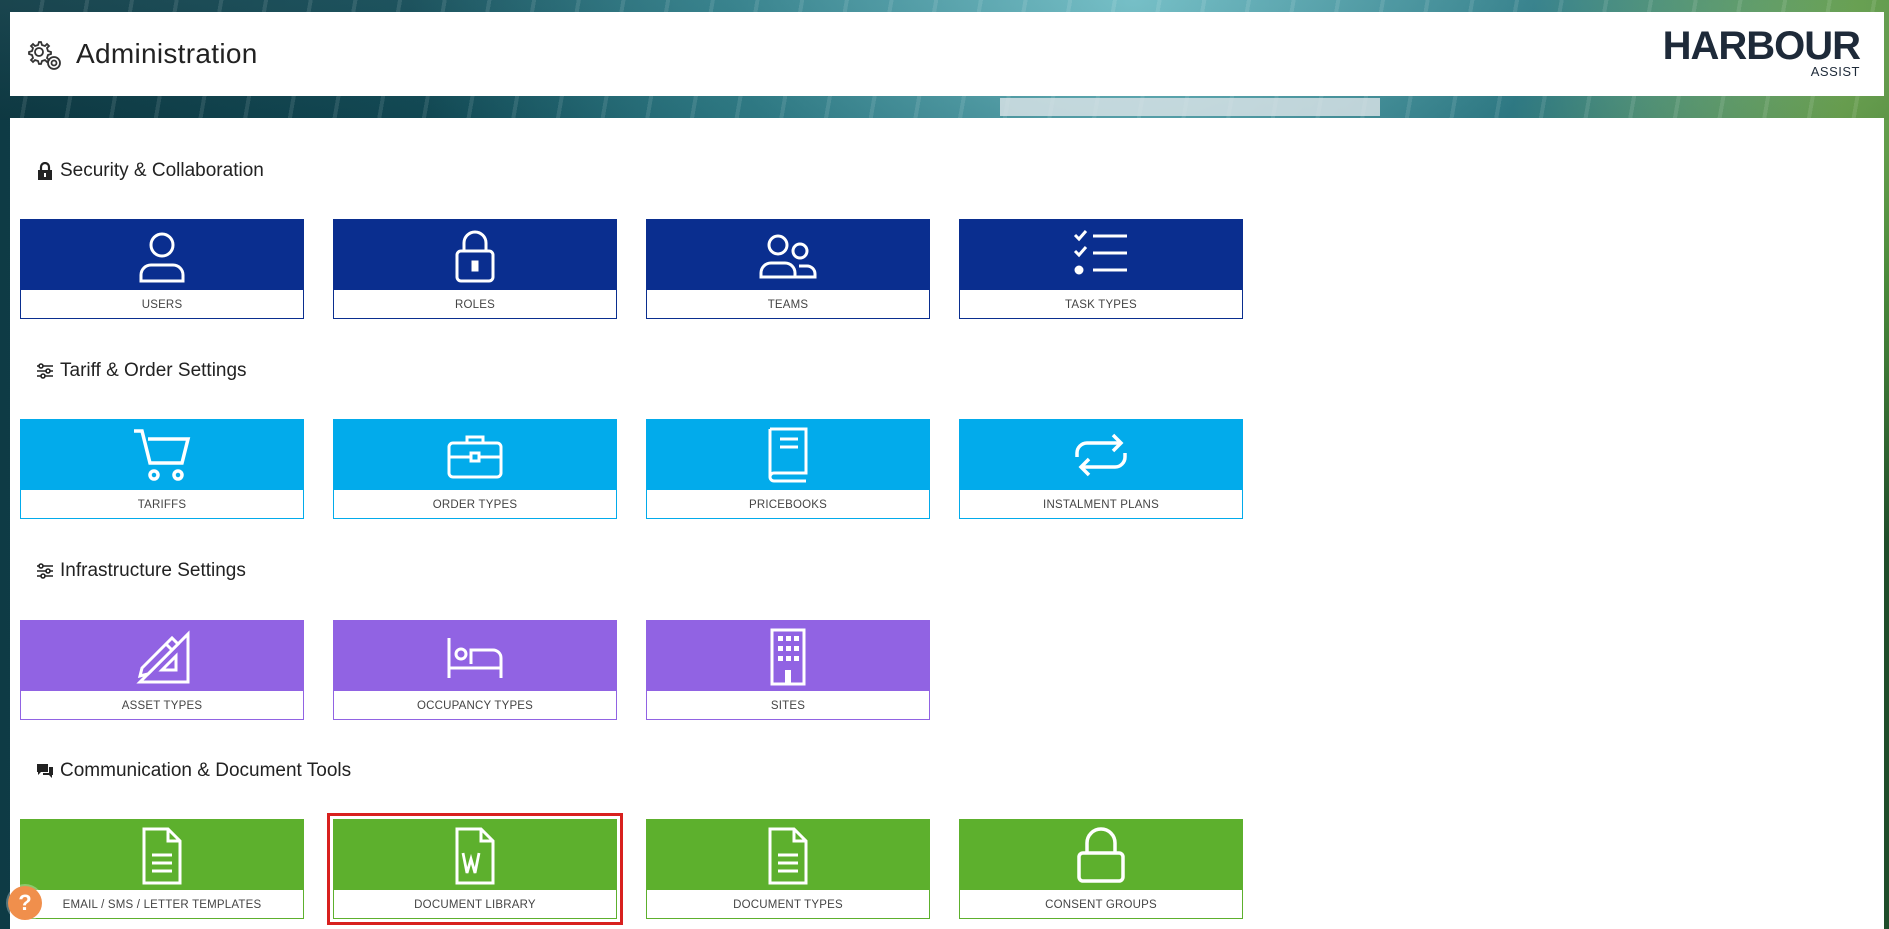 The width and height of the screenshot is (1889, 929). I want to click on tile-pricebooks: PRICEBOOKS, so click(788, 469).